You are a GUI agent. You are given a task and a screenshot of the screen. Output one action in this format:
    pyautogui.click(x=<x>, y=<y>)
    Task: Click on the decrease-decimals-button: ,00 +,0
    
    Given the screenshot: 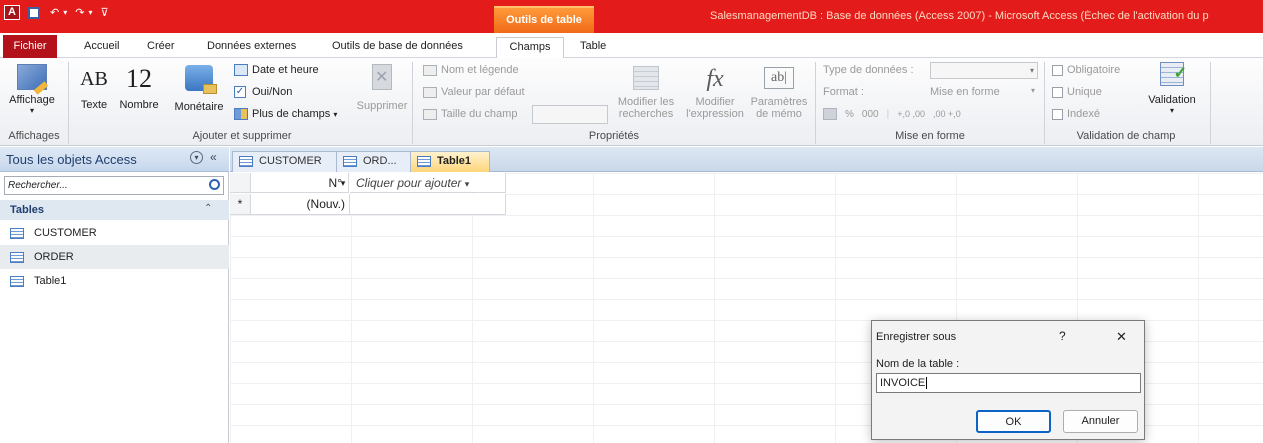 What is the action you would take?
    pyautogui.click(x=947, y=114)
    